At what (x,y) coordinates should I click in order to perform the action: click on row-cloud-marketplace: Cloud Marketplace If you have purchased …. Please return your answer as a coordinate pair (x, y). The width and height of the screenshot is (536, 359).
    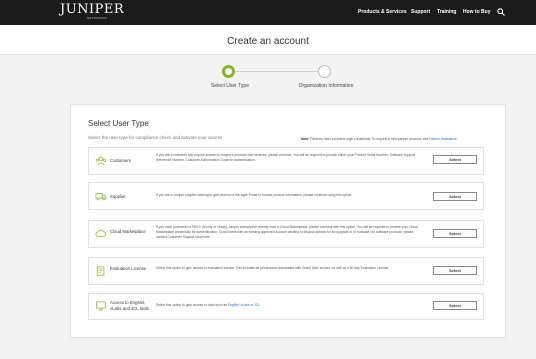
    Looking at the image, I should click on (286, 234).